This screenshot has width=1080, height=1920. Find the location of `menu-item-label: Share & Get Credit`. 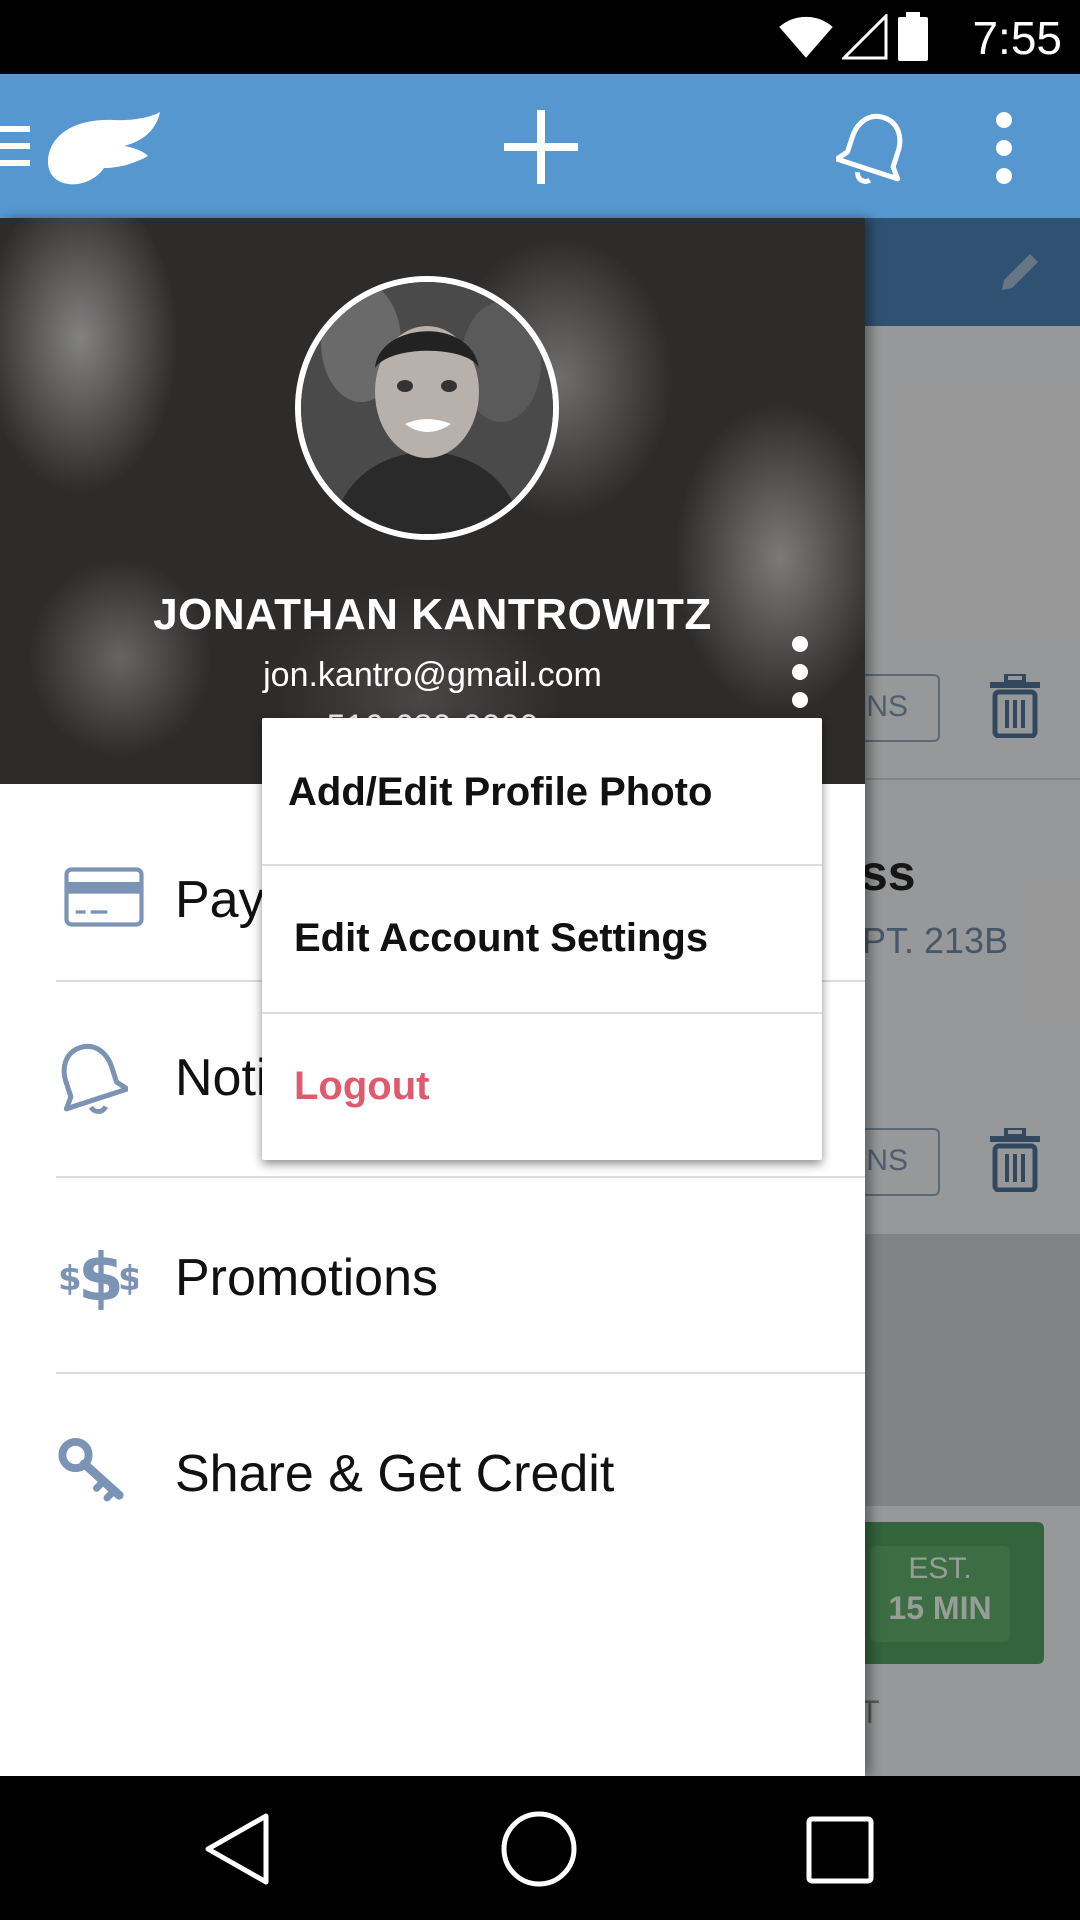

menu-item-label: Share & Get Credit is located at coordinates (395, 1474).